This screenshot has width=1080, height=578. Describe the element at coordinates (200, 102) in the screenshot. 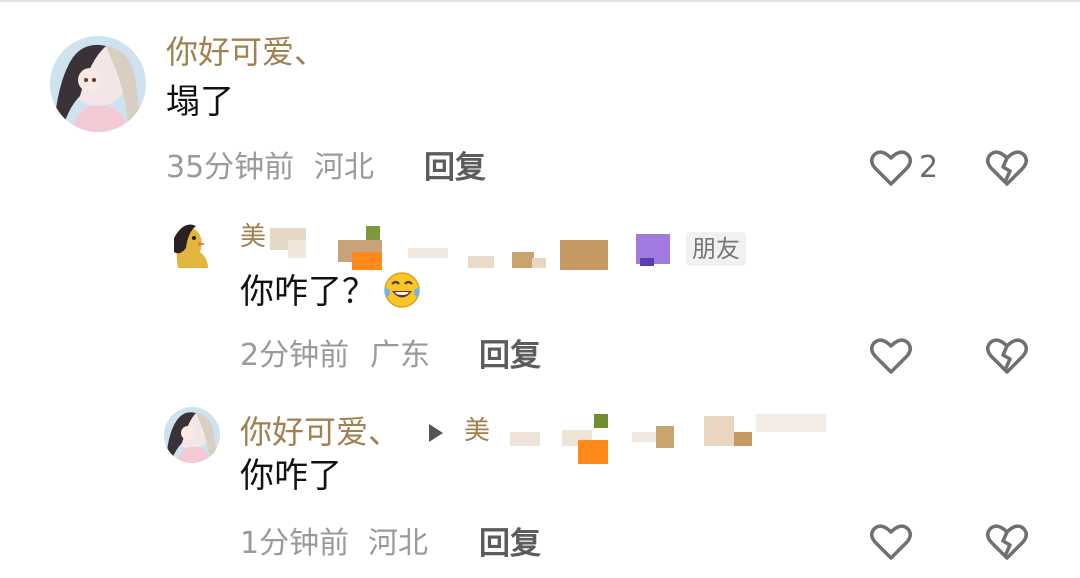

I see `comment-text: 塌了` at that location.